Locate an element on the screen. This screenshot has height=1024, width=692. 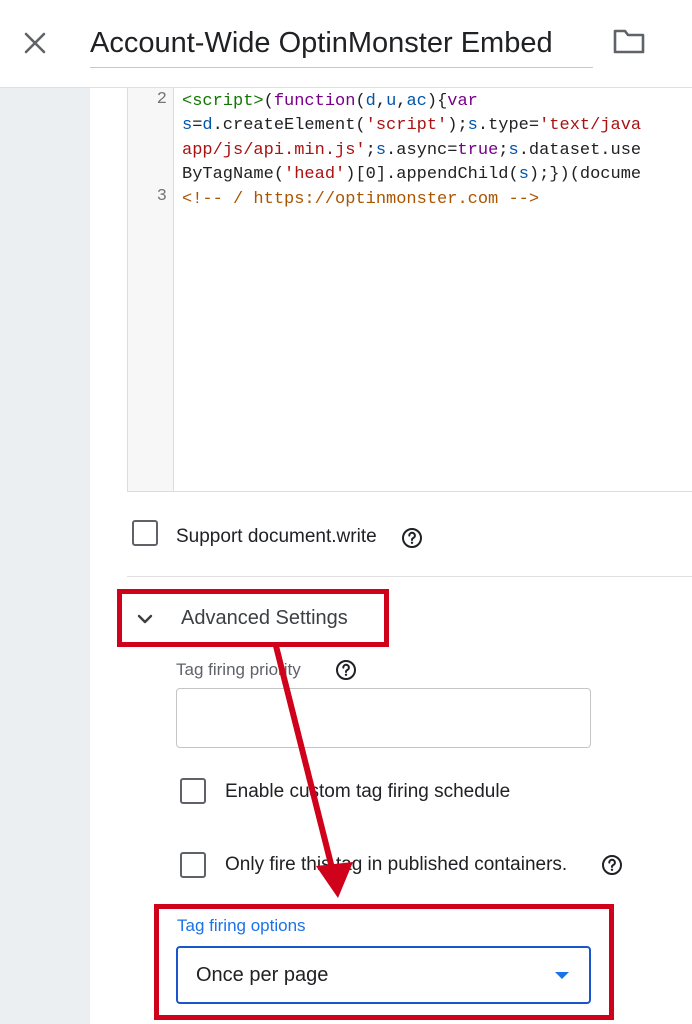
left-gutter is located at coordinates (45, 556).